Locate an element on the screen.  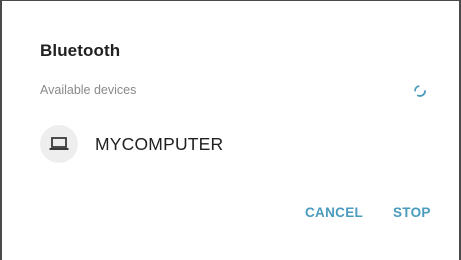
device-name: MYCOMPUTER is located at coordinates (159, 144).